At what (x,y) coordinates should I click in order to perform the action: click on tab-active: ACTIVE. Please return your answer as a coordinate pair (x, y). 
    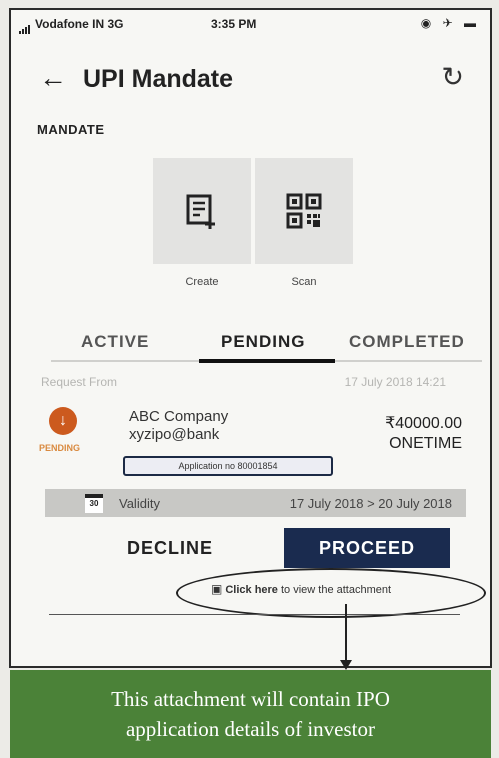
    Looking at the image, I should click on (115, 342).